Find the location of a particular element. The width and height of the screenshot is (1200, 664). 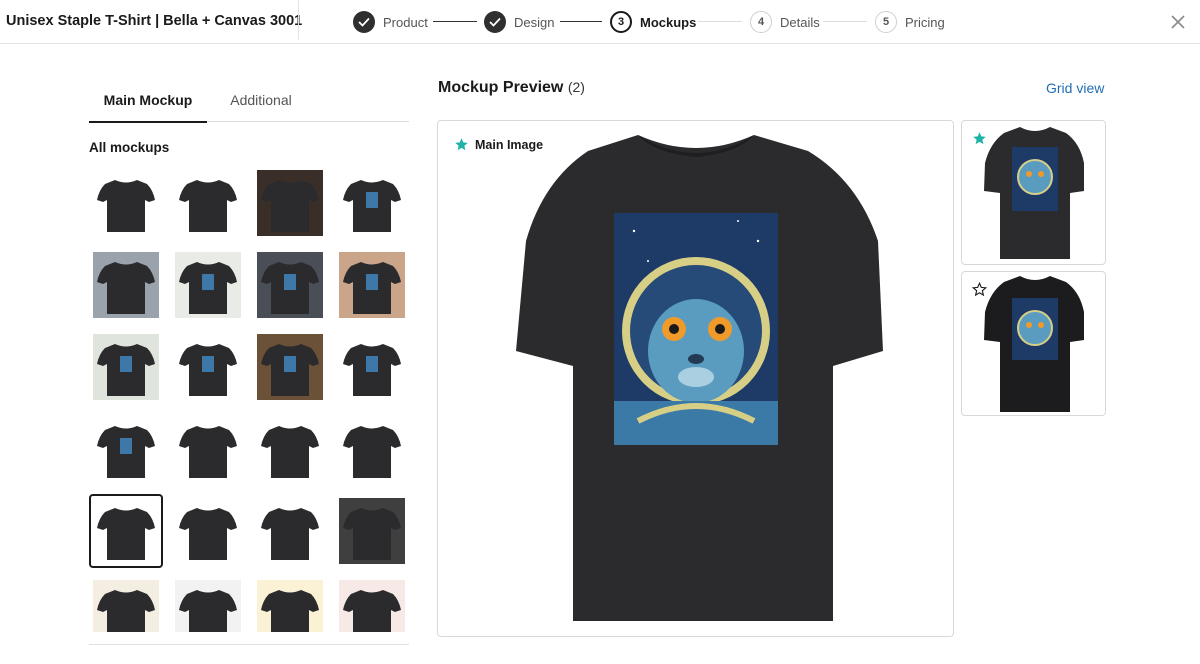

step-label: Details is located at coordinates (800, 22).